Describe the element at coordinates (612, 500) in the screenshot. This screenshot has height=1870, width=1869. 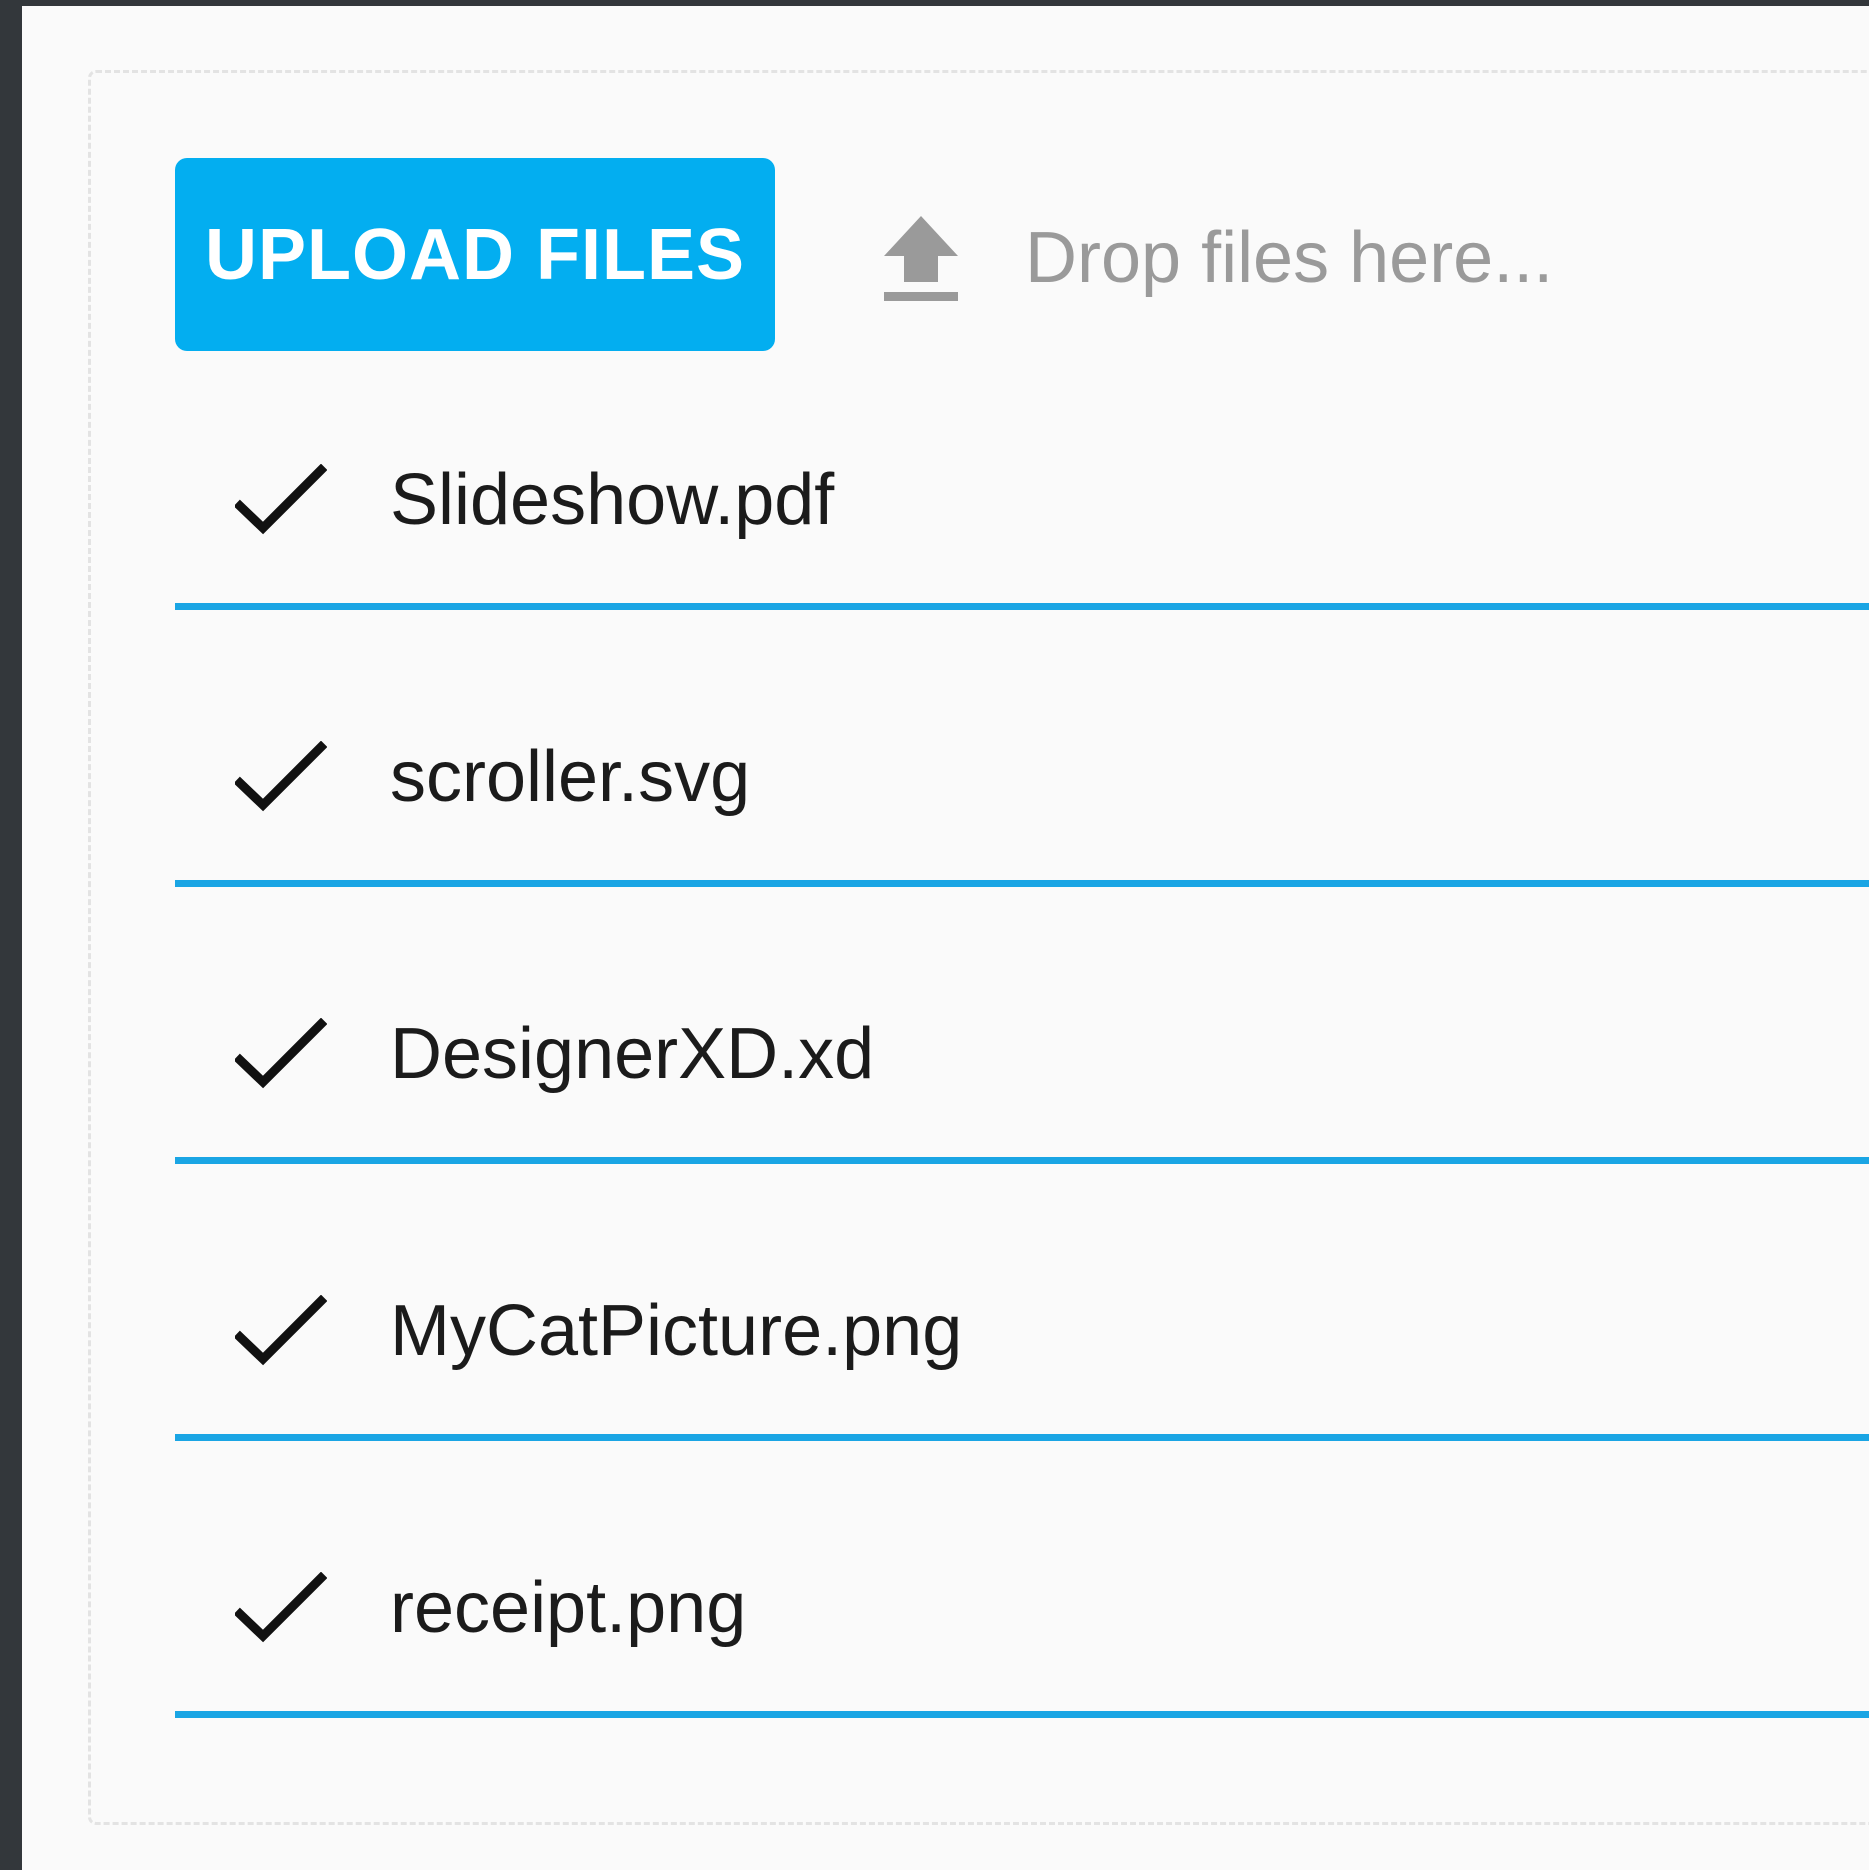
I see `file-name: Slideshow.pdf` at that location.